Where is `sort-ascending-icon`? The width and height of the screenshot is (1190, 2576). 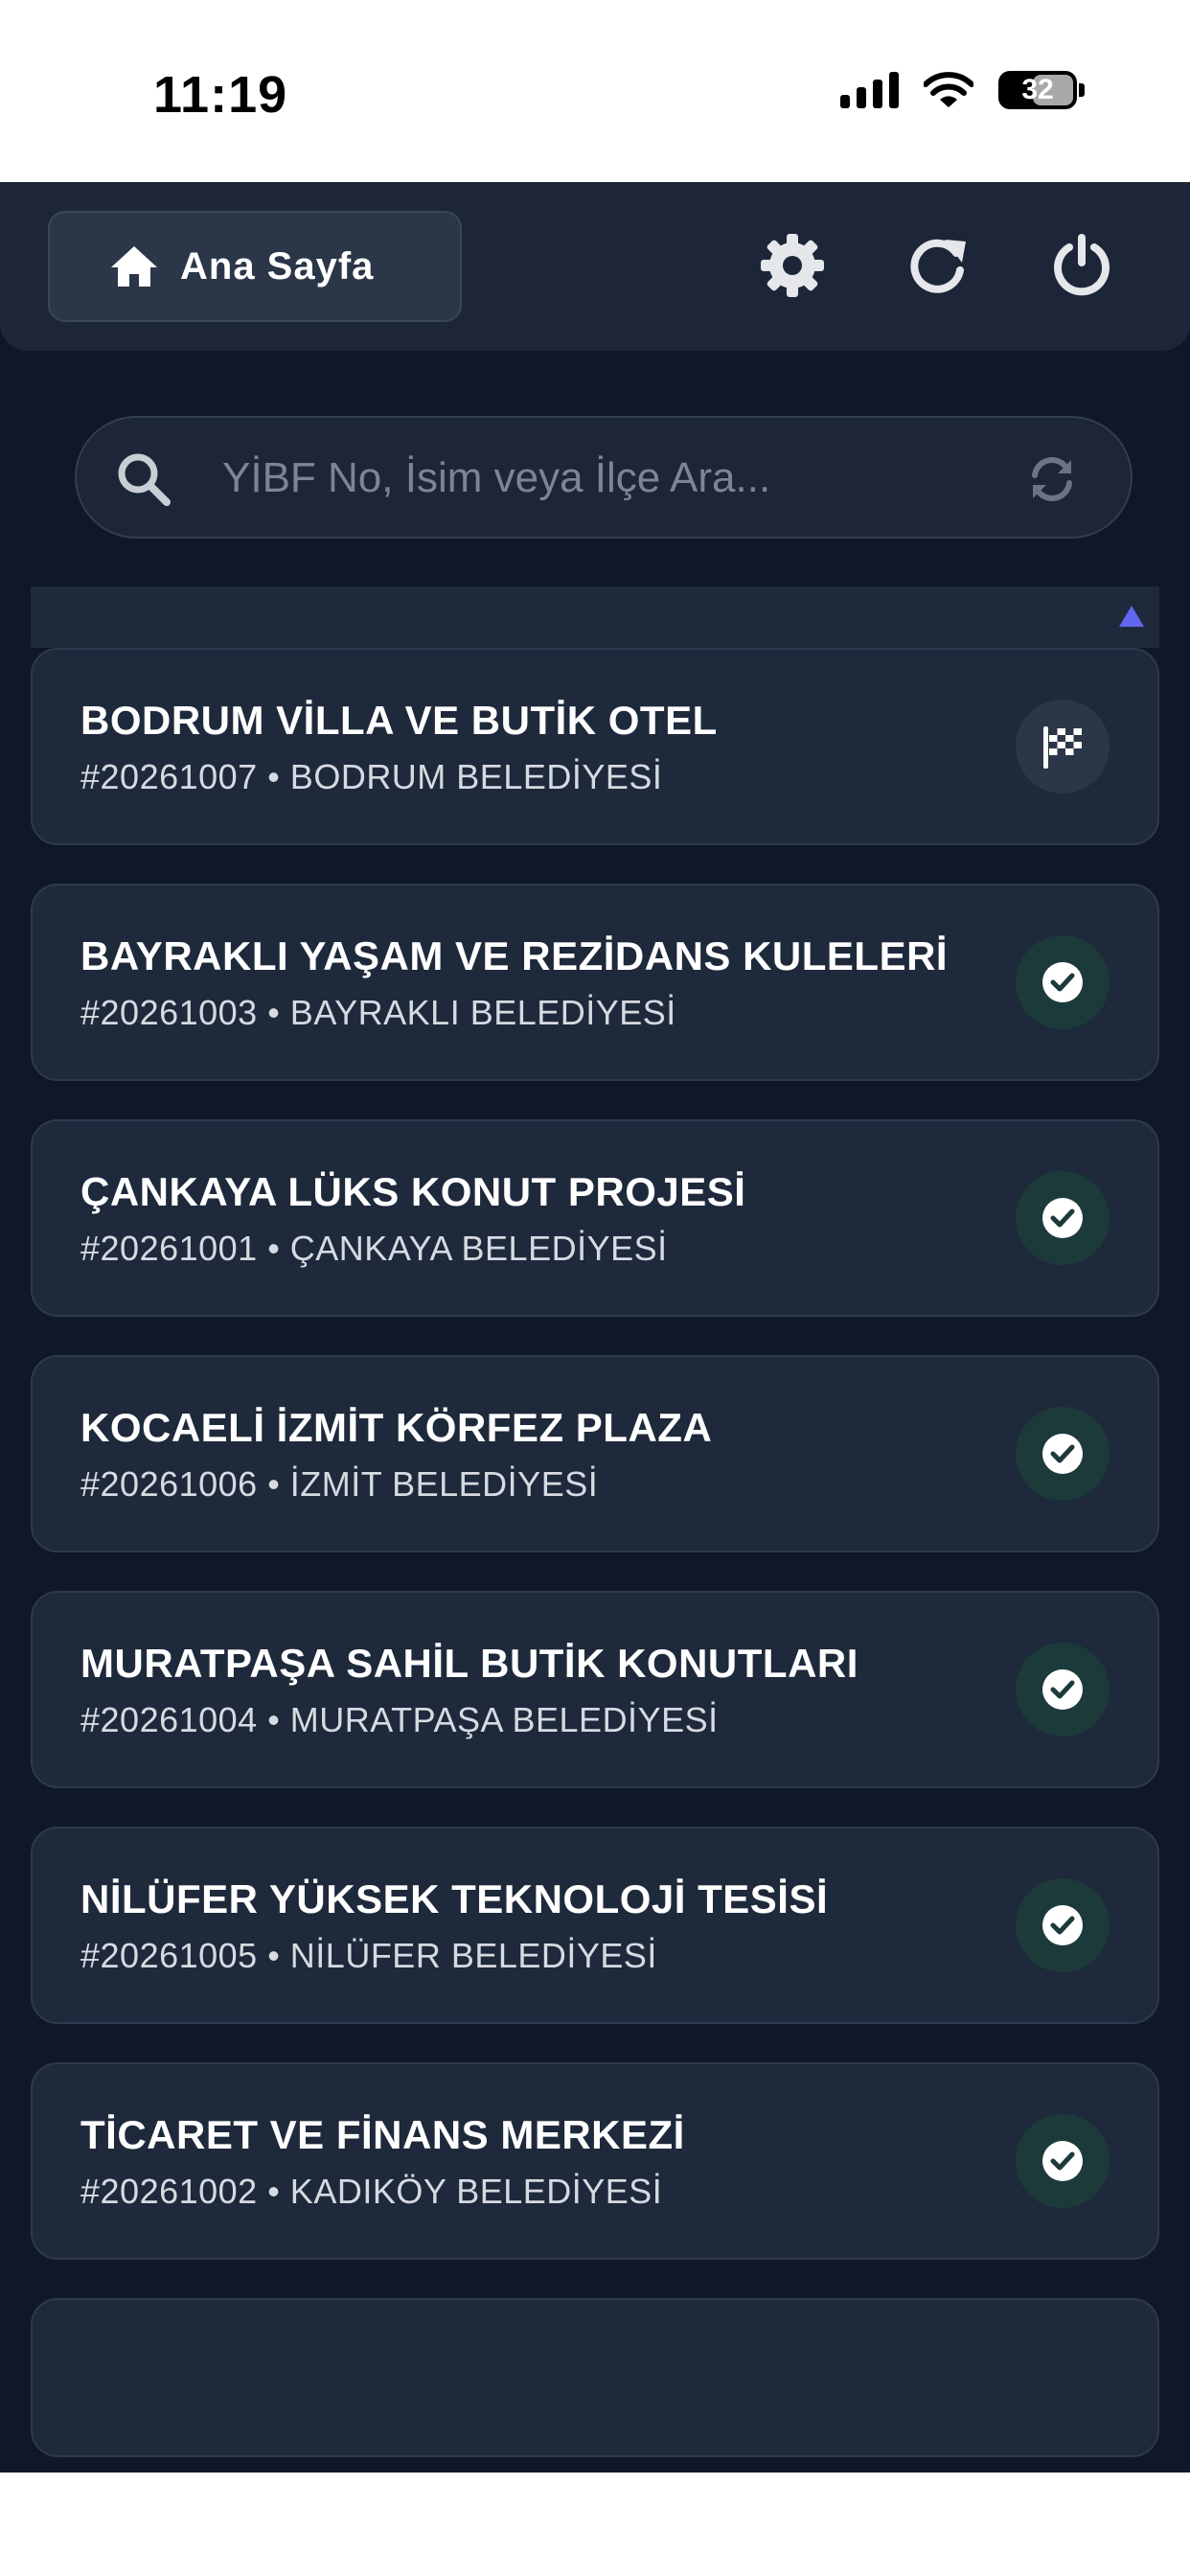 sort-ascending-icon is located at coordinates (1132, 616).